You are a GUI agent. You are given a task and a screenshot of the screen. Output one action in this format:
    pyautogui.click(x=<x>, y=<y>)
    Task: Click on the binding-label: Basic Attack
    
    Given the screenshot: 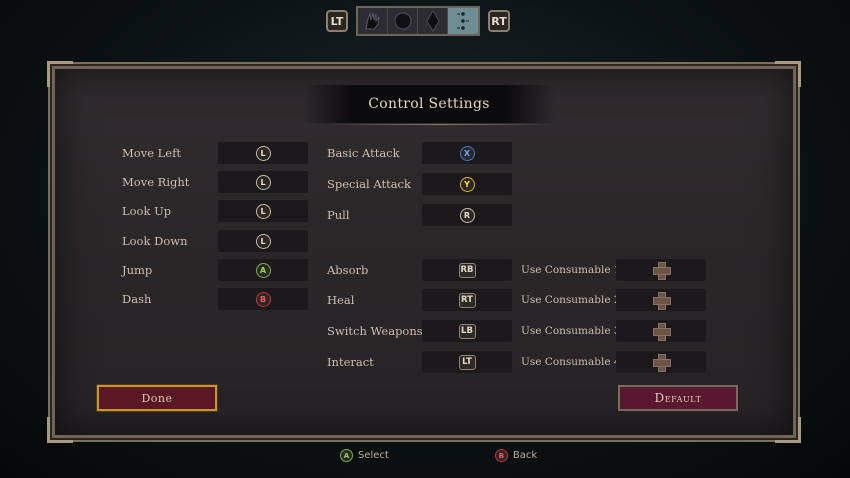 What is the action you would take?
    pyautogui.click(x=363, y=153)
    